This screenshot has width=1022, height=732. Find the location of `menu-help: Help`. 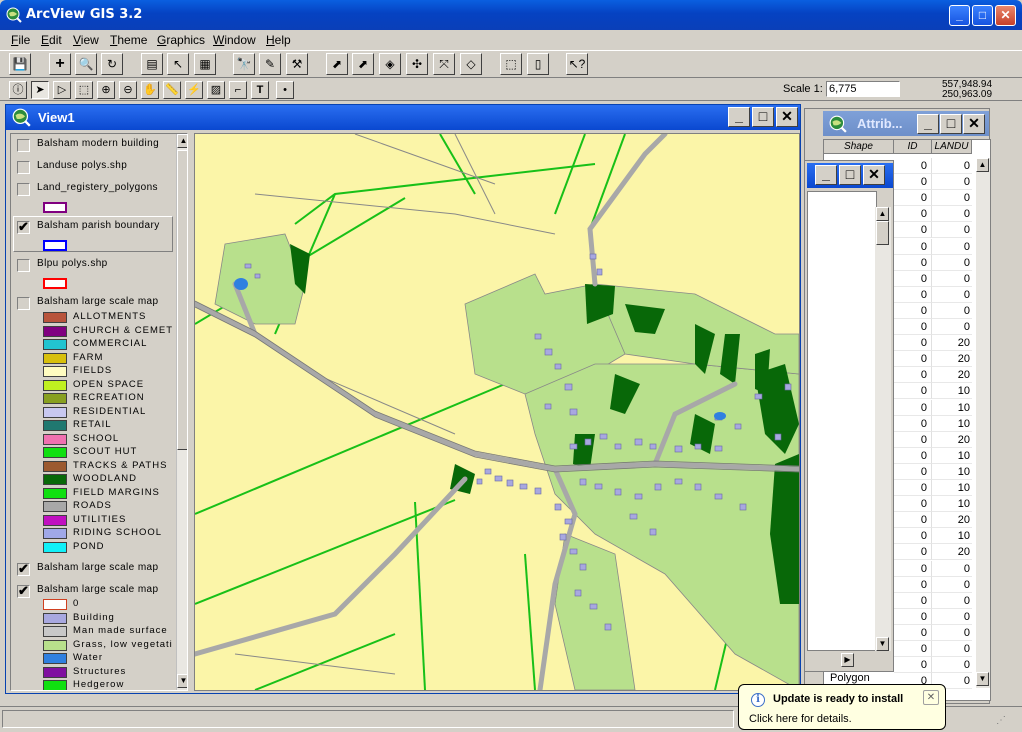

menu-help: Help is located at coordinates (278, 40).